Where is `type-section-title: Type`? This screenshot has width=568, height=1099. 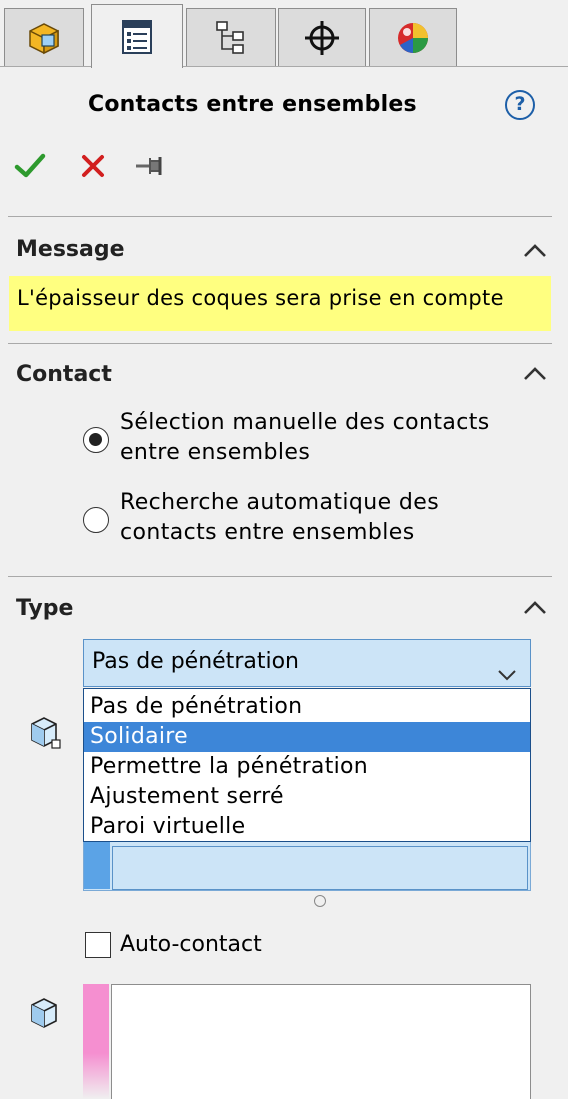
type-section-title: Type is located at coordinates (45, 608).